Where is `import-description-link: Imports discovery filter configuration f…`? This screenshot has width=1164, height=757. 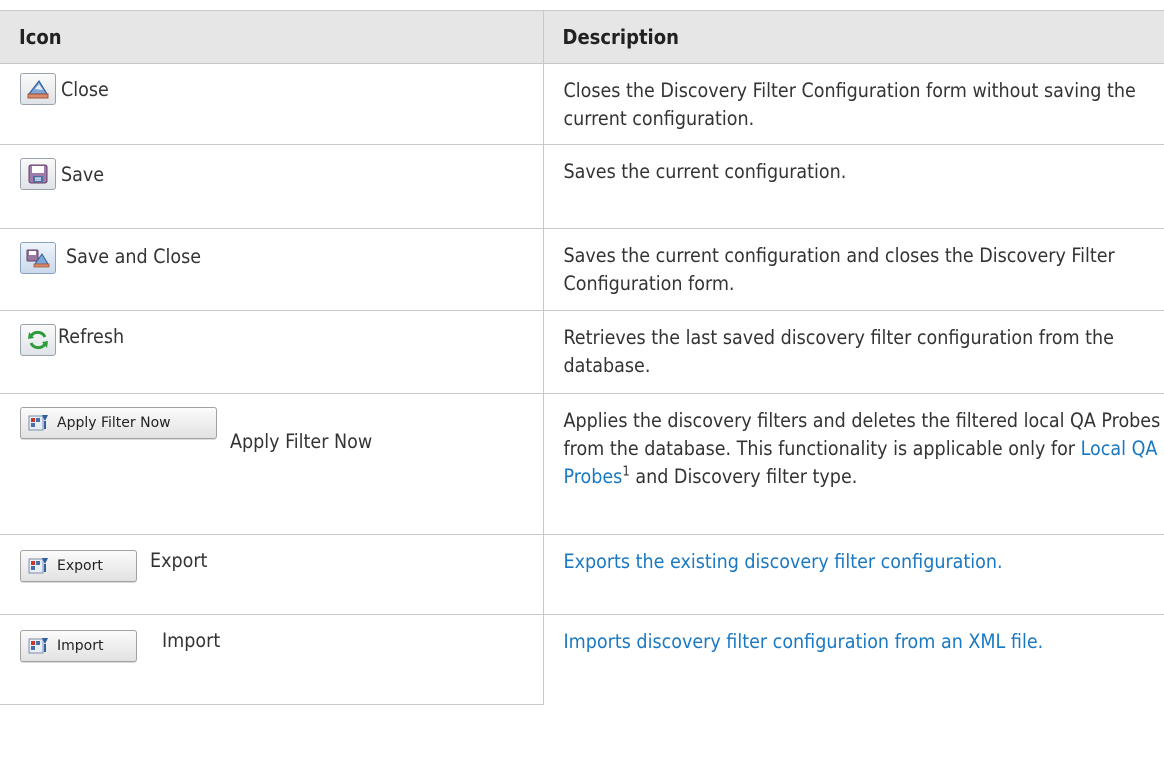 import-description-link: Imports discovery filter configuration f… is located at coordinates (804, 641).